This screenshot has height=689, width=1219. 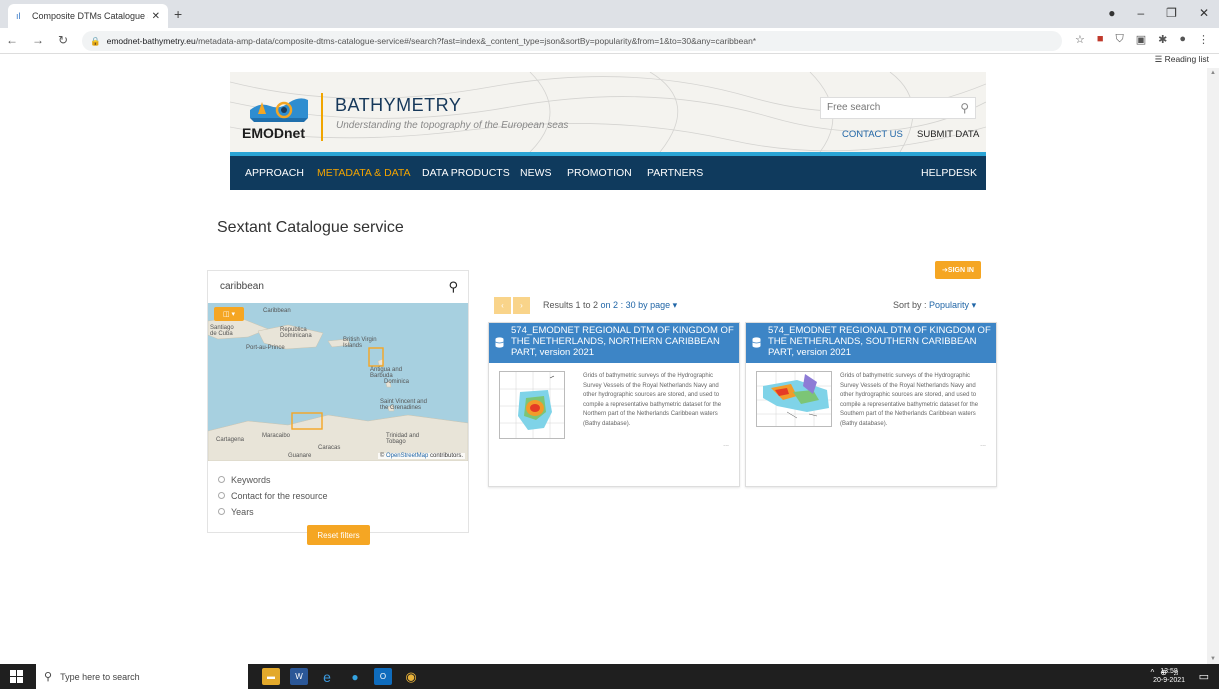 I want to click on tab-title: Composite DTMs Catalogue serv, so click(x=90, y=16).